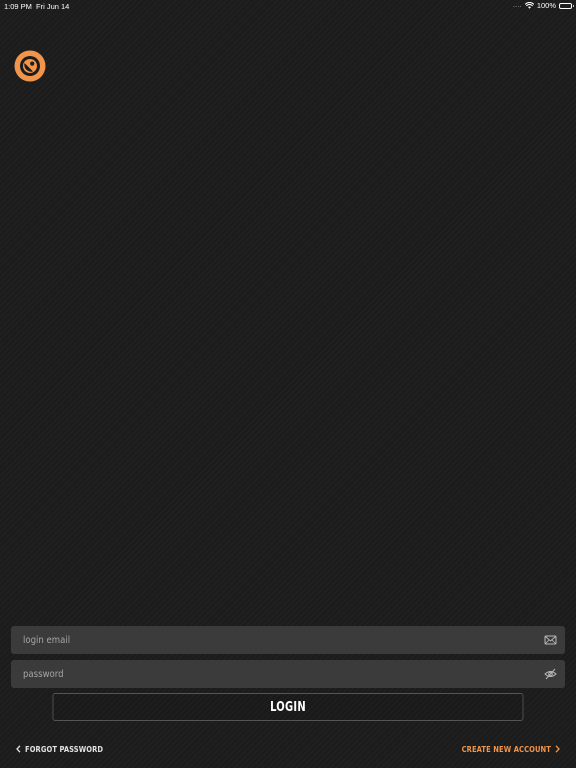 This screenshot has height=768, width=576. Describe the element at coordinates (529, 5) in the screenshot. I see `wifi-icon` at that location.